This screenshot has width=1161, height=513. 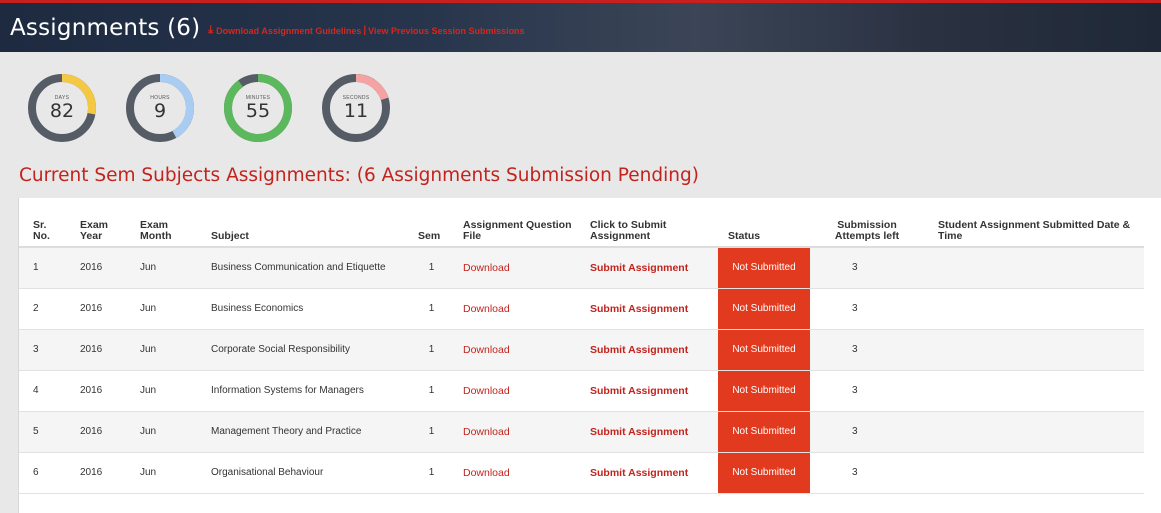 I want to click on cell-subject-text: Organisational Behaviour, so click(x=267, y=472).